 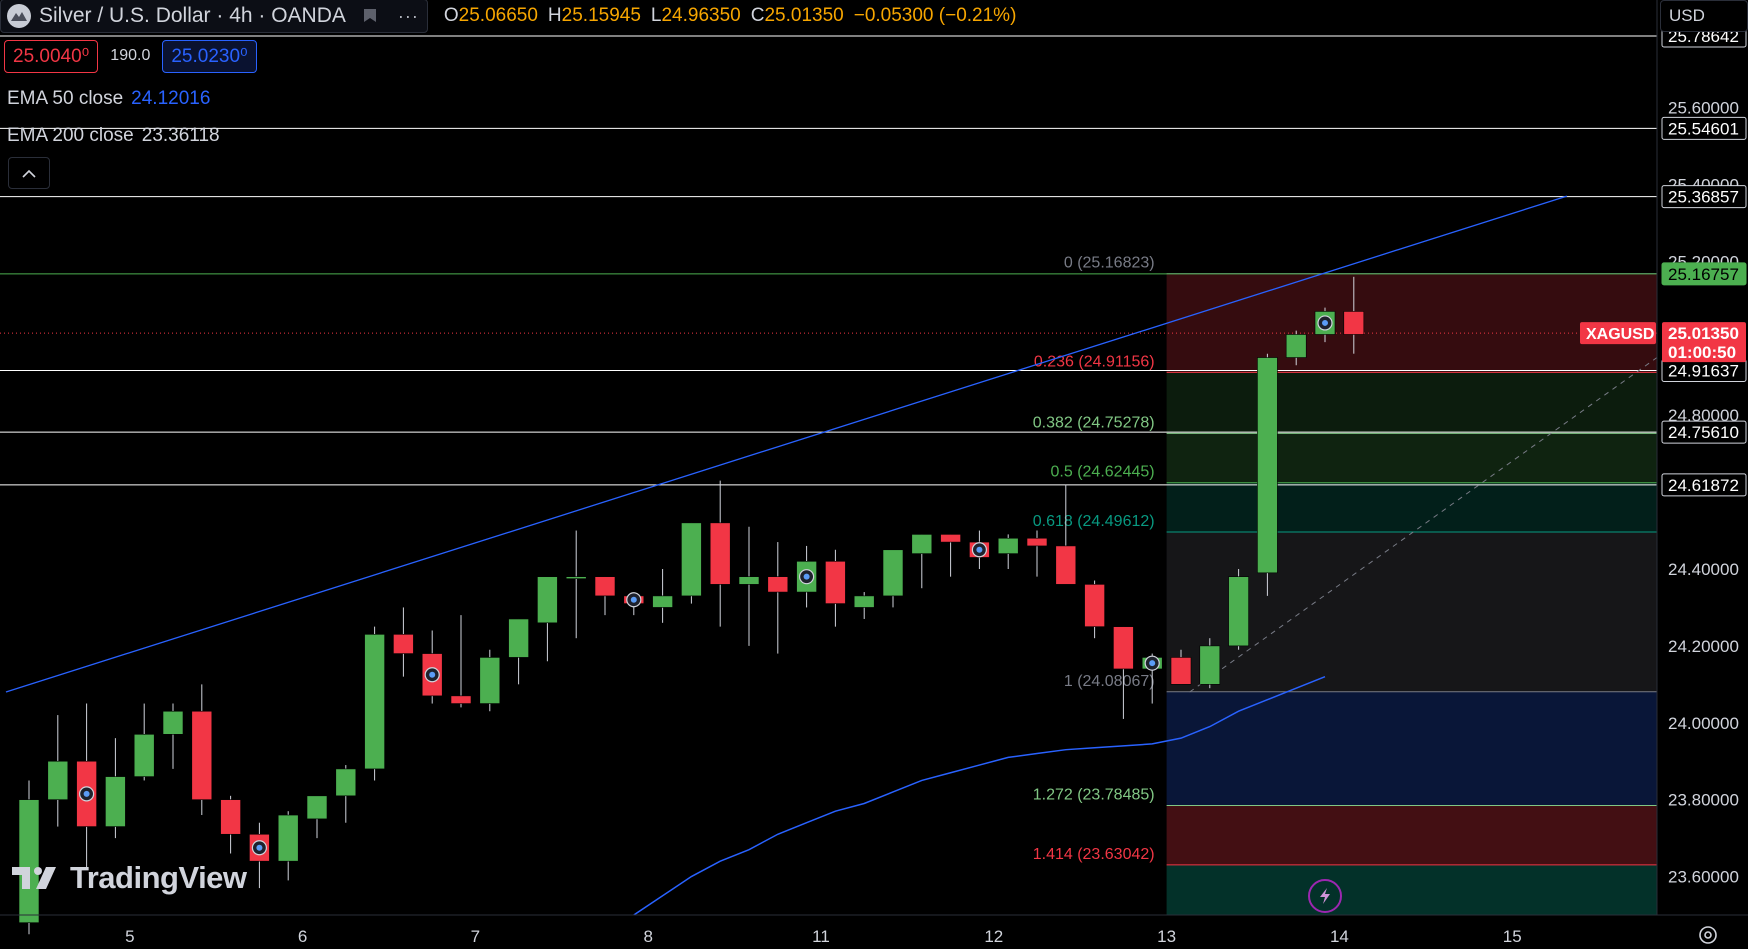 I want to click on time-tick-label: 15, so click(x=1512, y=936).